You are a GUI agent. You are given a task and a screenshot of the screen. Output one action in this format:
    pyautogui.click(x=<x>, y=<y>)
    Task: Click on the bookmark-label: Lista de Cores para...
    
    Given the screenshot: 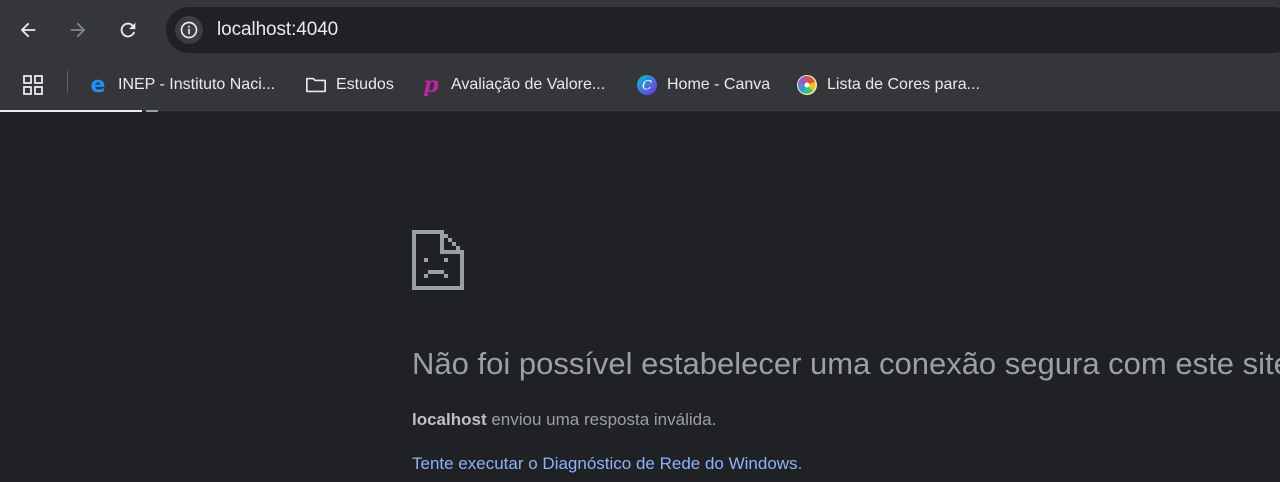 What is the action you would take?
    pyautogui.click(x=903, y=84)
    